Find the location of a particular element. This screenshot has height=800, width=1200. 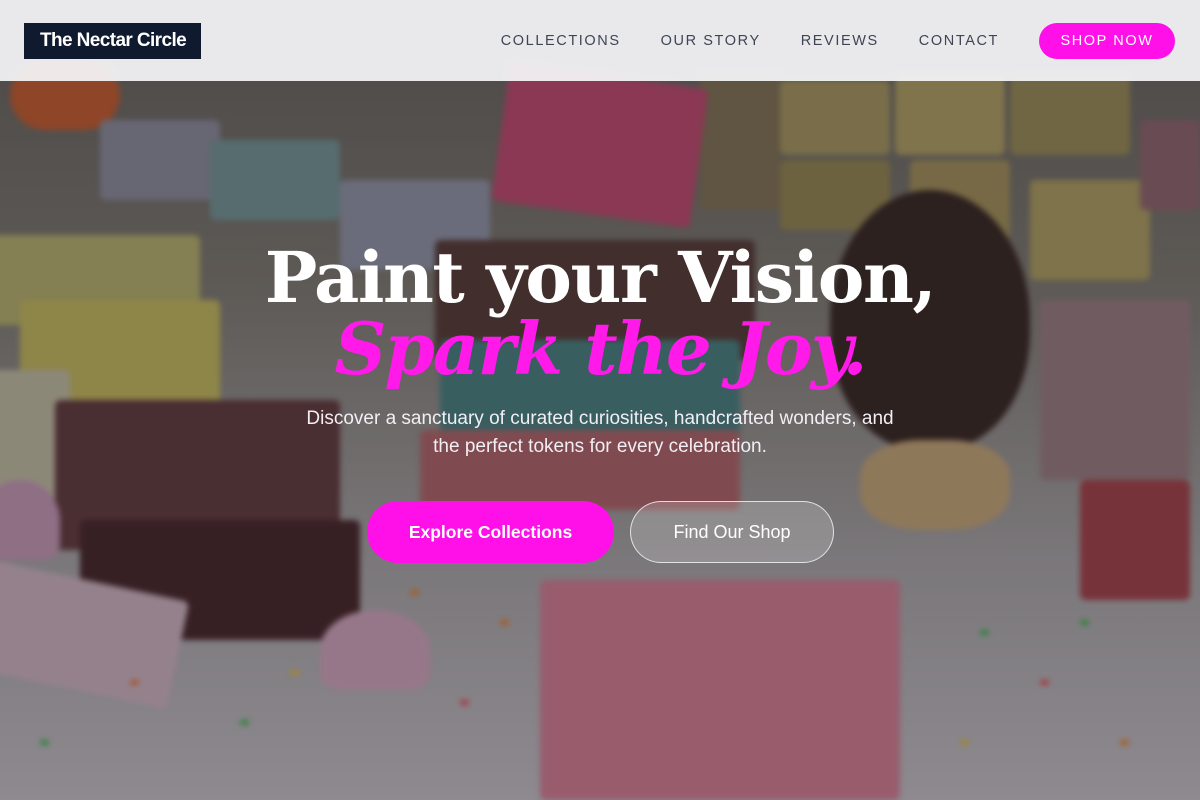

nav-link-our-story: OUR STORY is located at coordinates (711, 41).